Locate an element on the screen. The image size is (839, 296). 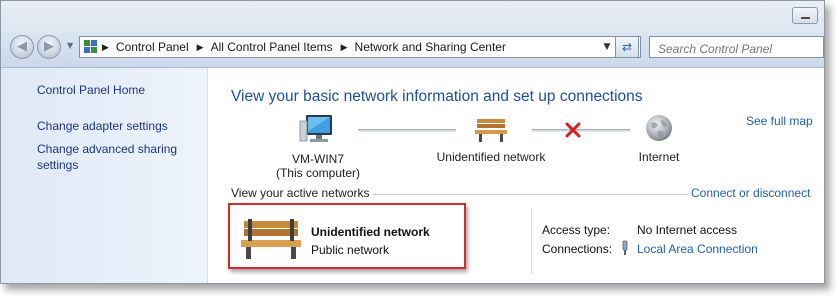
globe-icon is located at coordinates (659, 128).